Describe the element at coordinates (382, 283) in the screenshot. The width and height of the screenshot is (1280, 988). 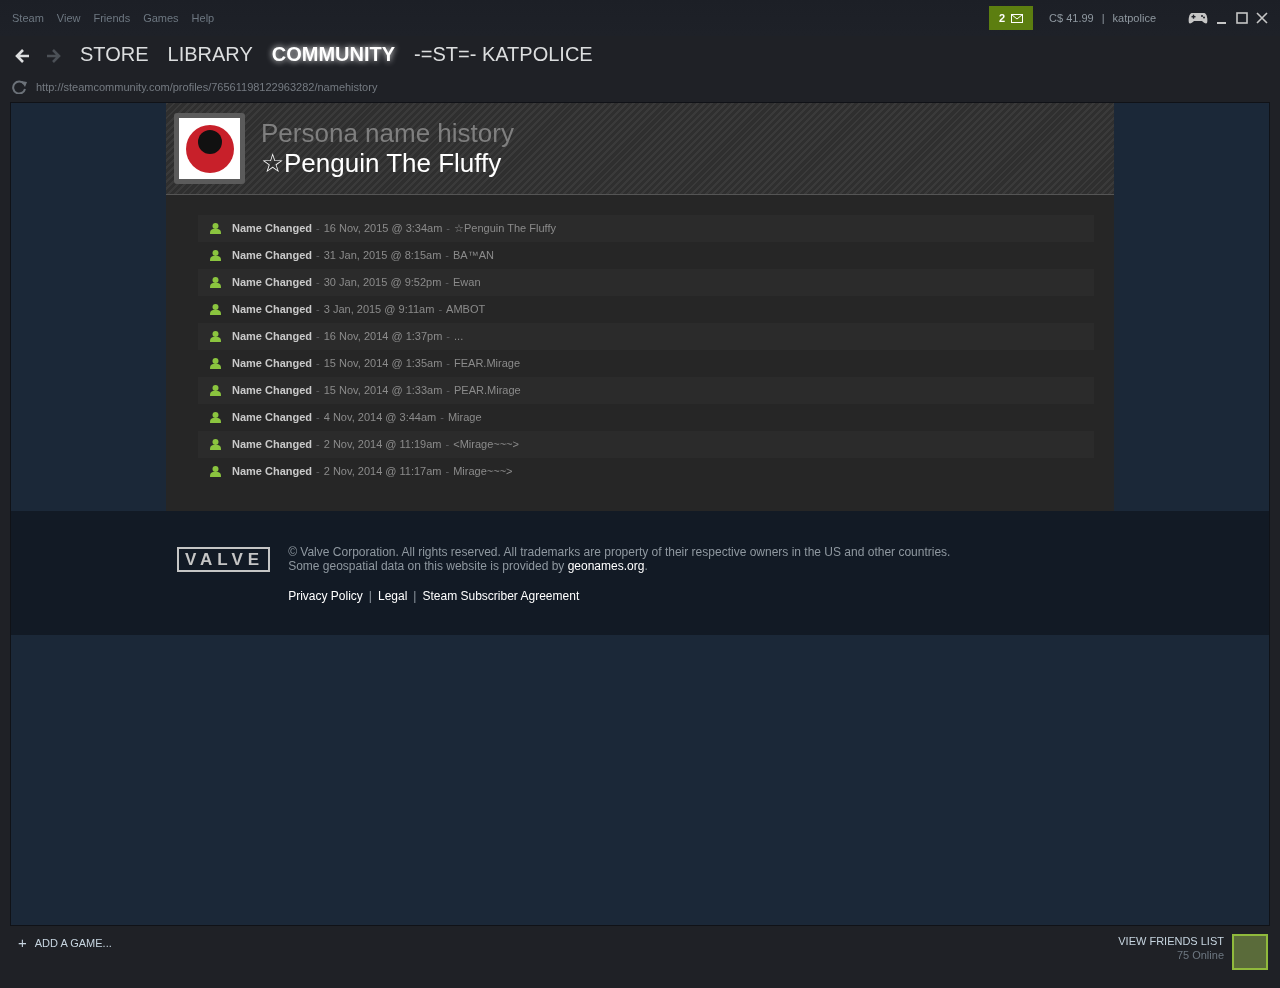
I see `change-date: 30 Jan, 2015 @ 9:52pm` at that location.